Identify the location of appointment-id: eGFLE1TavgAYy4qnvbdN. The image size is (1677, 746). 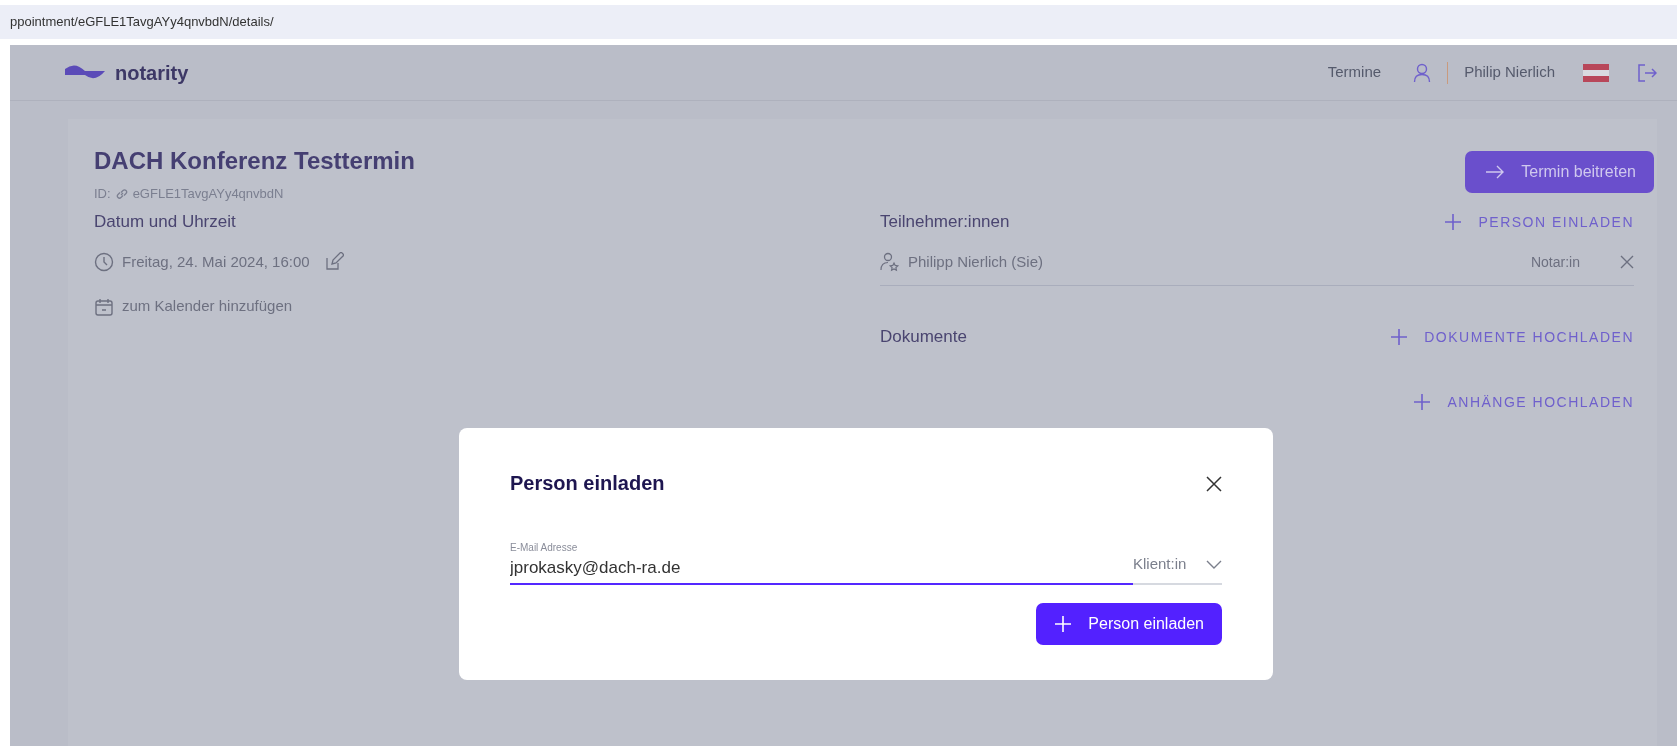
(208, 193).